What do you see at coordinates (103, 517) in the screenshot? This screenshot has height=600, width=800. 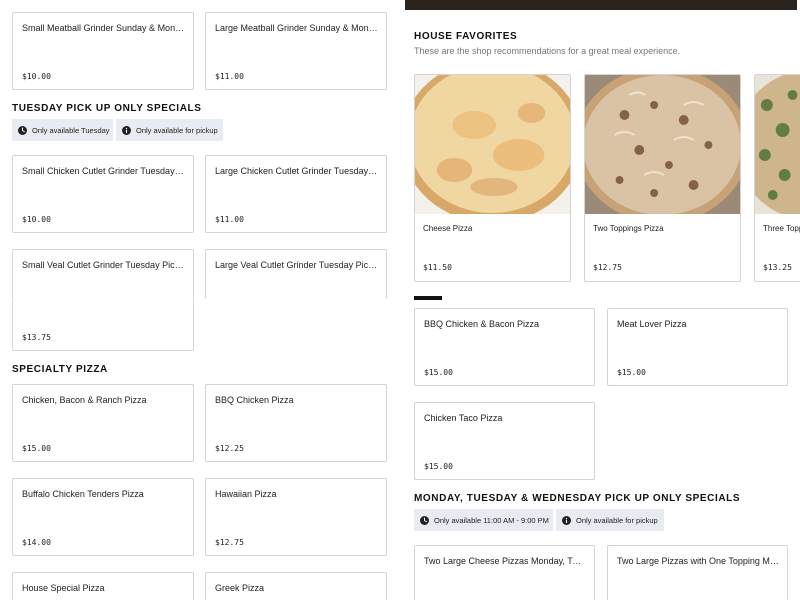 I see `menu-item-card: Buffalo Chicken Tenders Pizza $14.00` at bounding box center [103, 517].